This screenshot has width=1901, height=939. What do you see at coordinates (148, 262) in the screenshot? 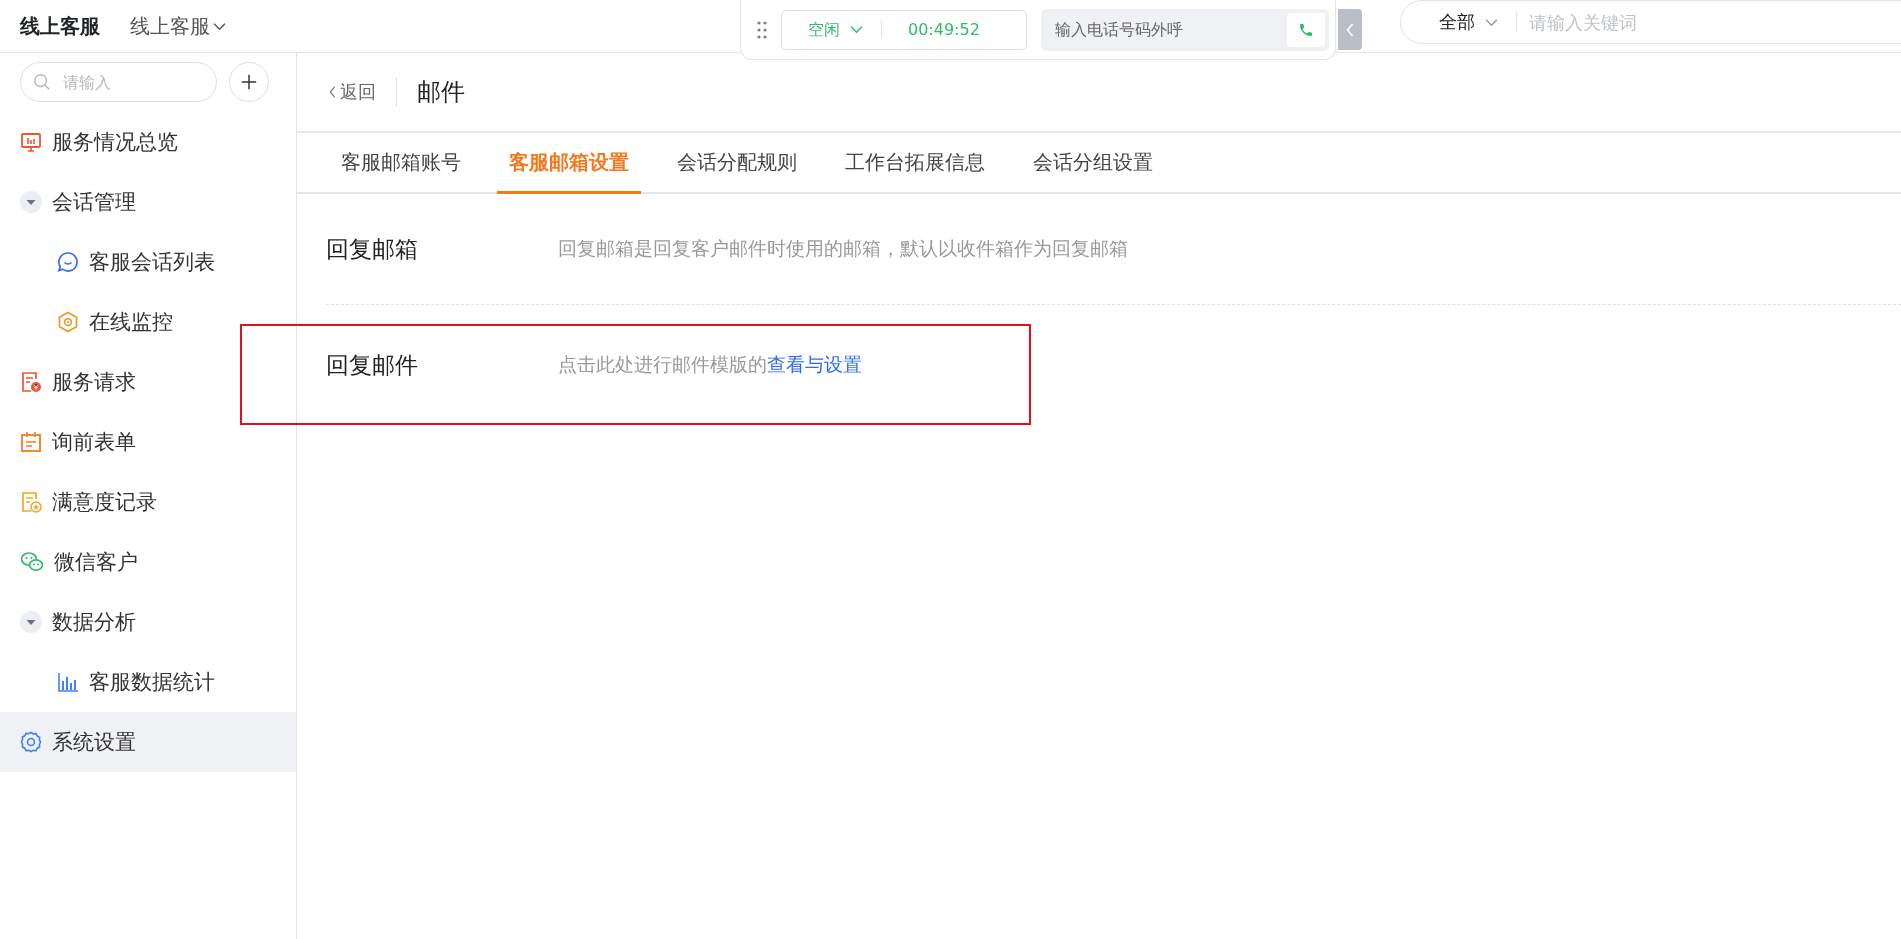
I see `nav-item: 客服会话列表` at bounding box center [148, 262].